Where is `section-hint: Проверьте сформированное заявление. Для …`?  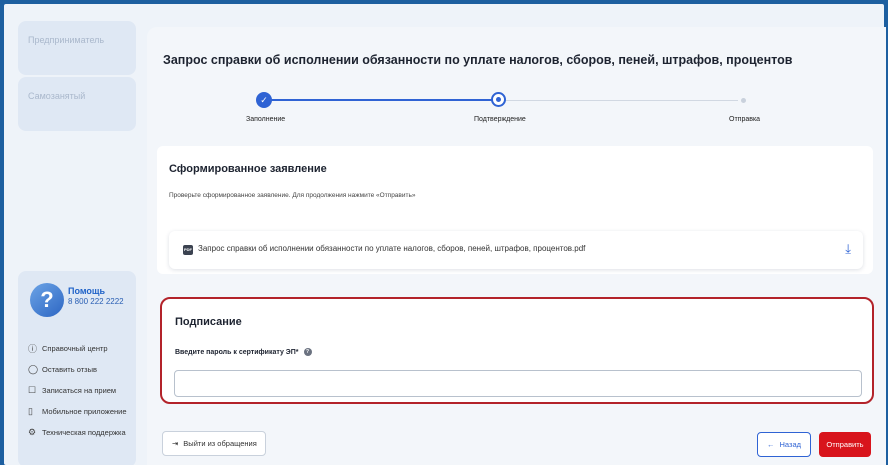
section-hint: Проверьте сформированное заявление. Для … is located at coordinates (292, 195).